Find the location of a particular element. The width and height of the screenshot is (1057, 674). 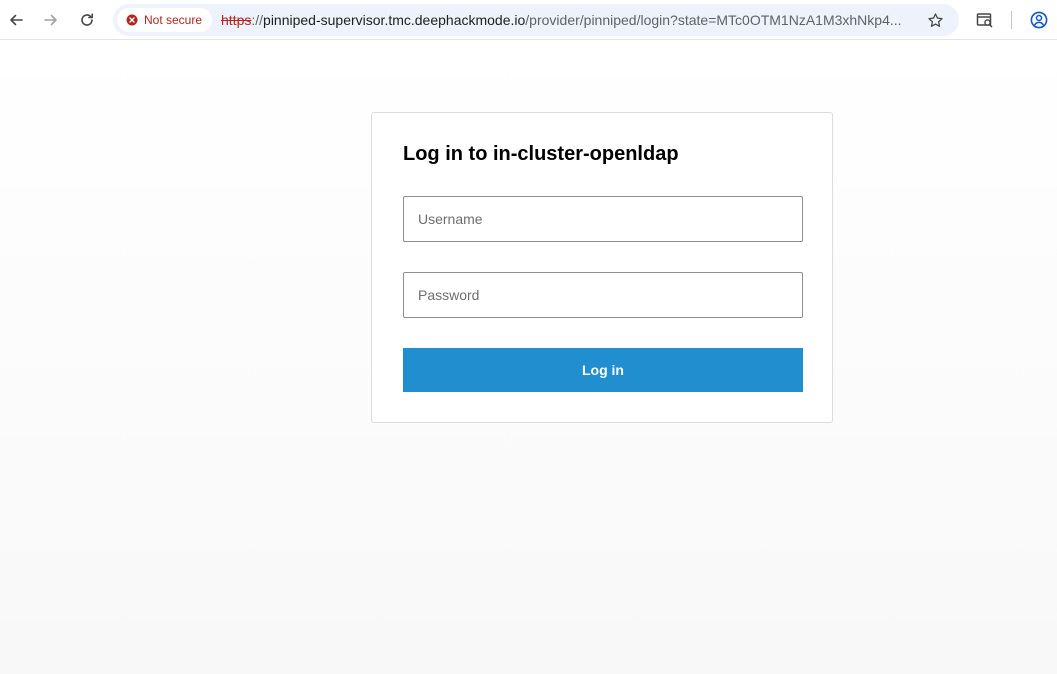

url-scheme: https is located at coordinates (236, 20).